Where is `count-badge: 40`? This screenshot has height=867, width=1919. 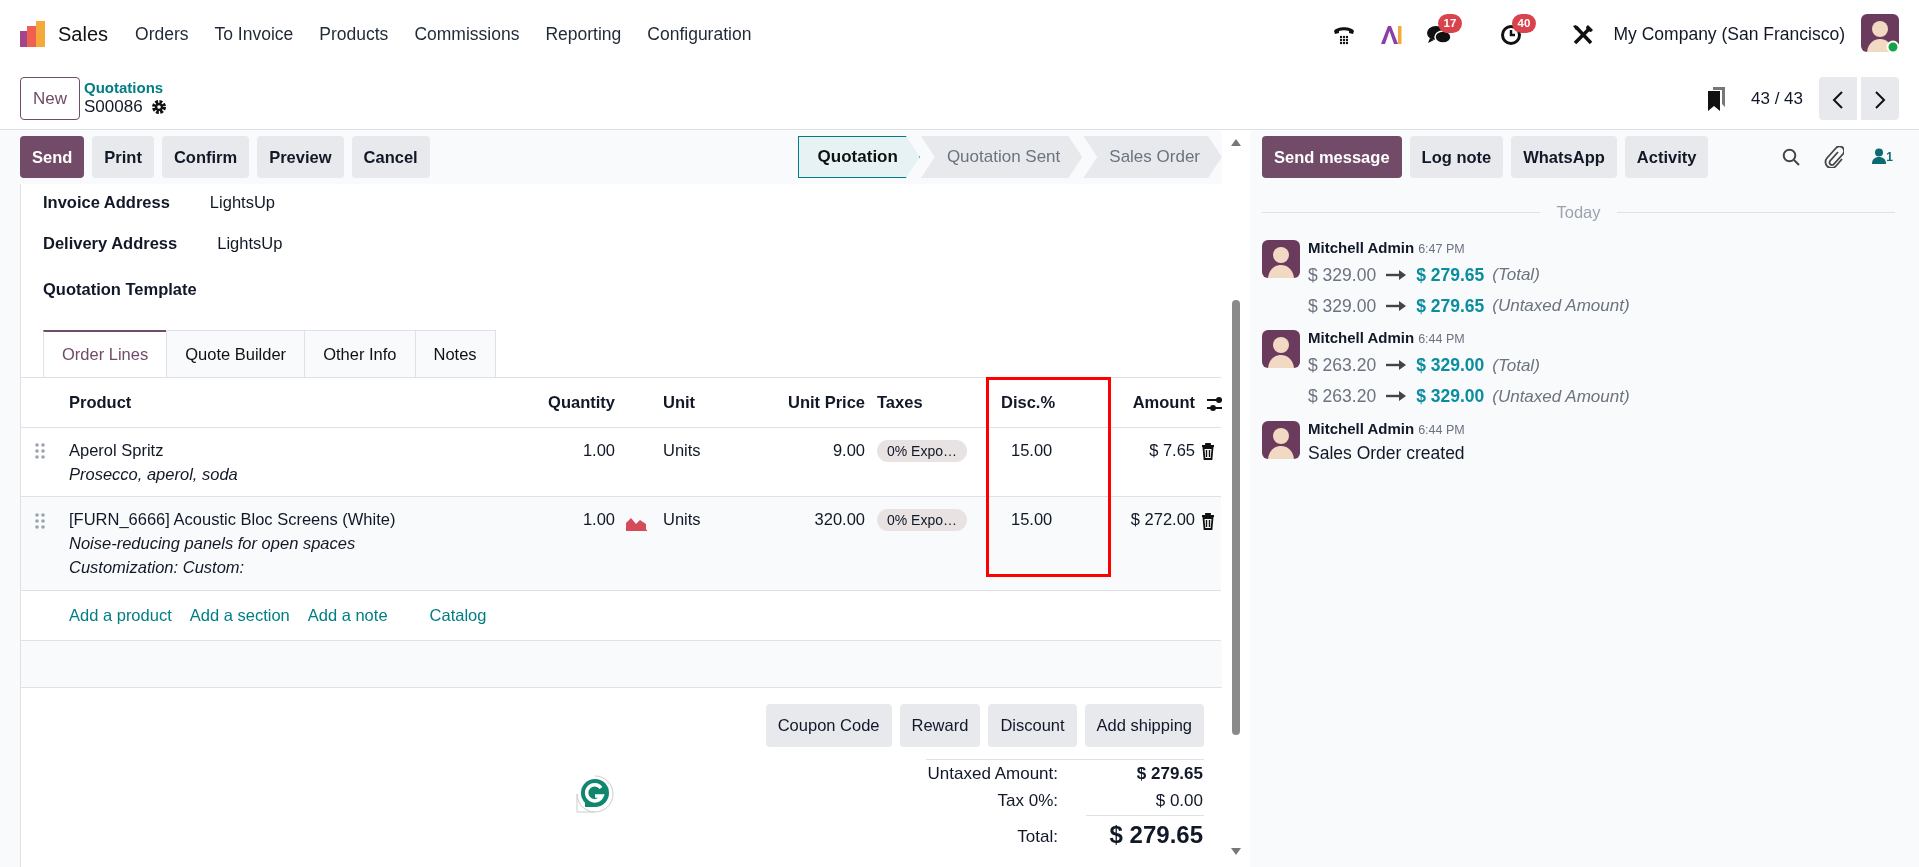
count-badge: 40 is located at coordinates (1524, 23).